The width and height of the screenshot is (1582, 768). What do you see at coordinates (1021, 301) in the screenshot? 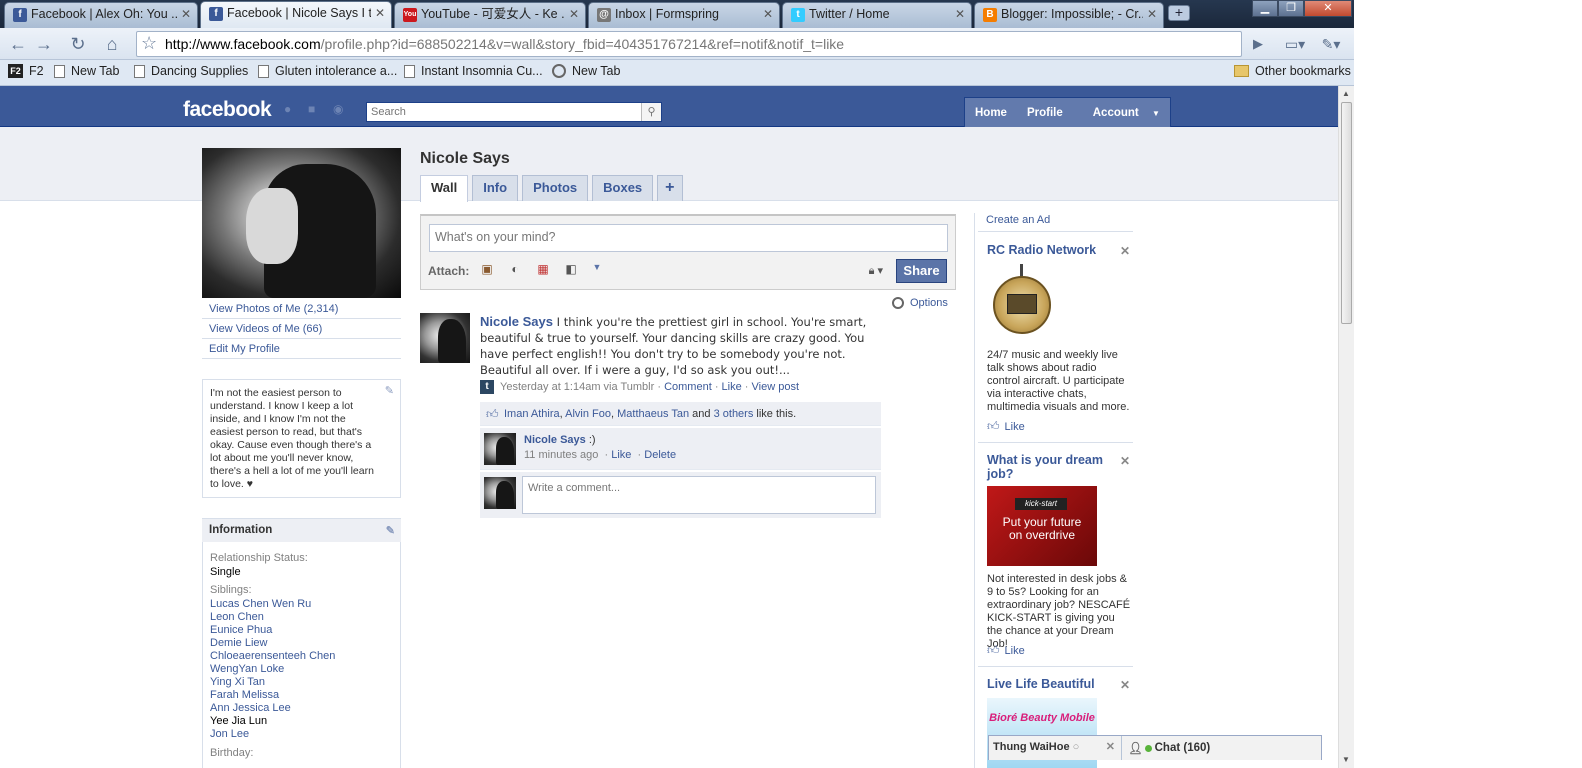
I see `rc-radio-ad-image` at bounding box center [1021, 301].